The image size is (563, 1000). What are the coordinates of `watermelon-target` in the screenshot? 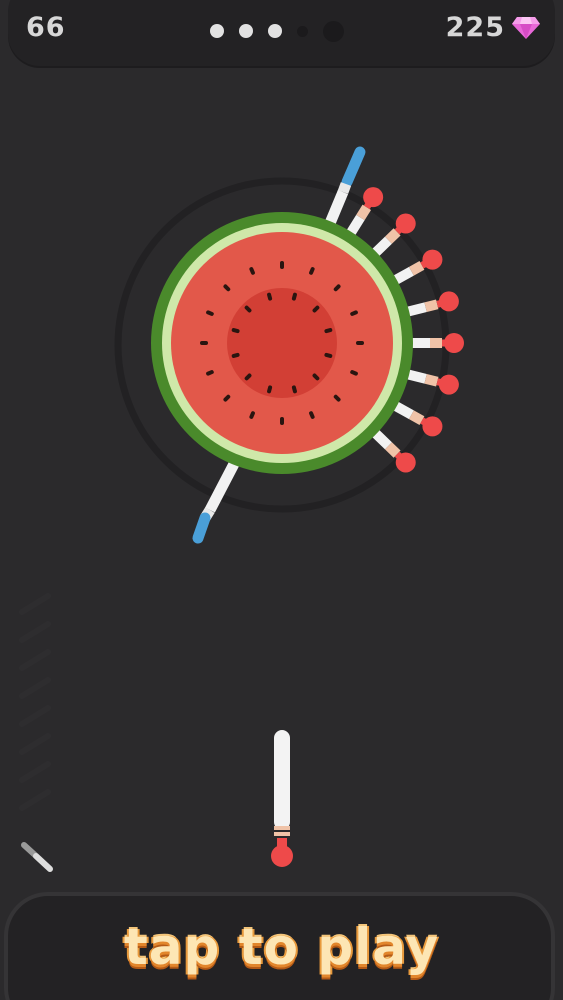 It's located at (282, 343).